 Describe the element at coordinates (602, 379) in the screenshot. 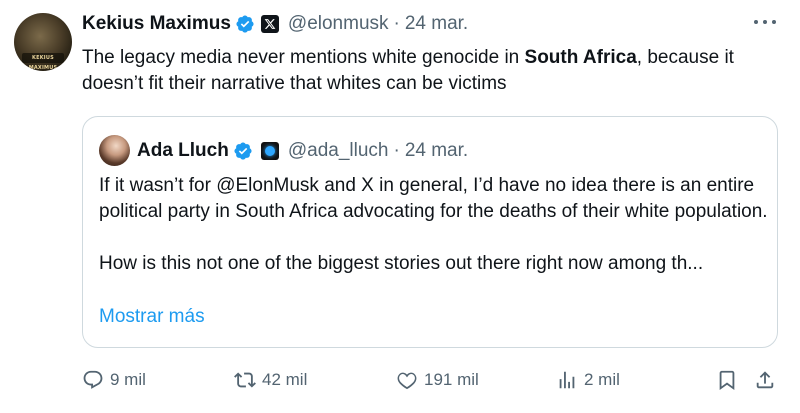

I see `views-count: 2 mil` at that location.